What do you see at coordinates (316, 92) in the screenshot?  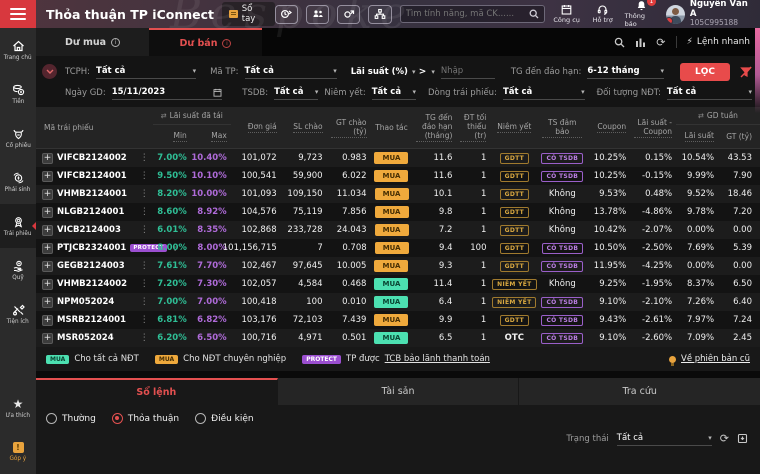 I see `caret-down-icon: ▾` at bounding box center [316, 92].